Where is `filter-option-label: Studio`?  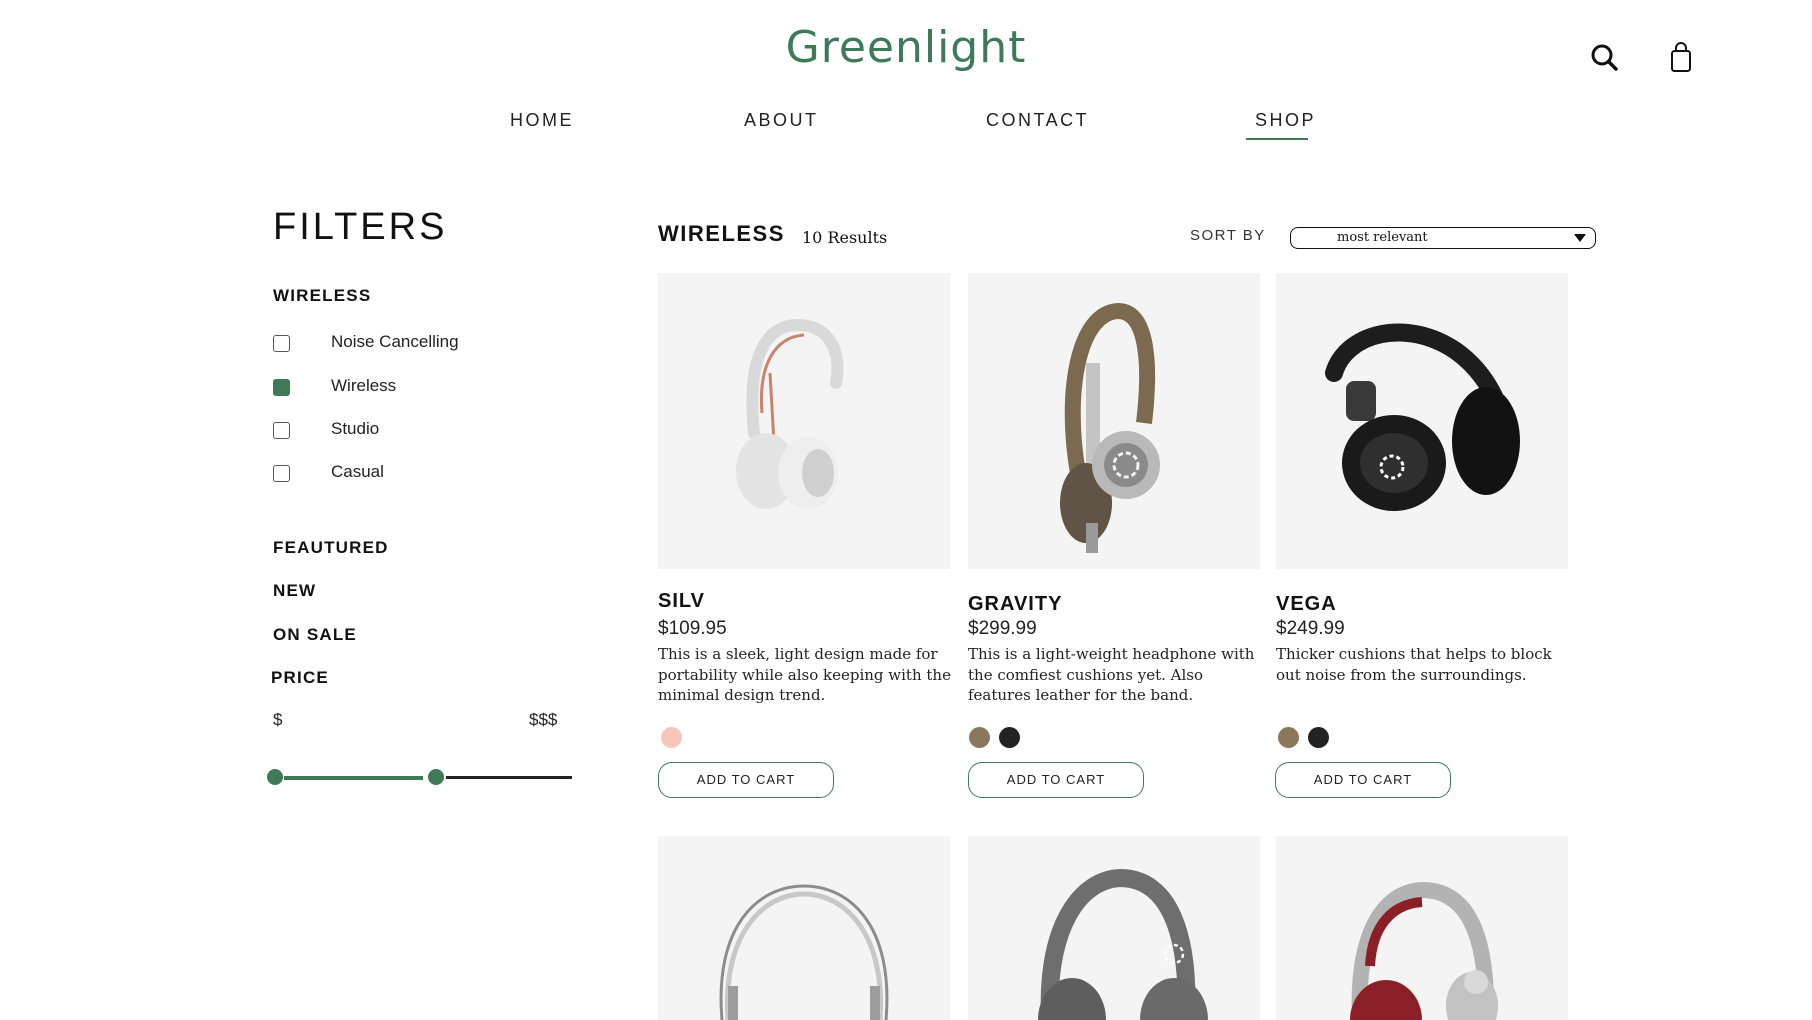
filter-option-label: Studio is located at coordinates (355, 428).